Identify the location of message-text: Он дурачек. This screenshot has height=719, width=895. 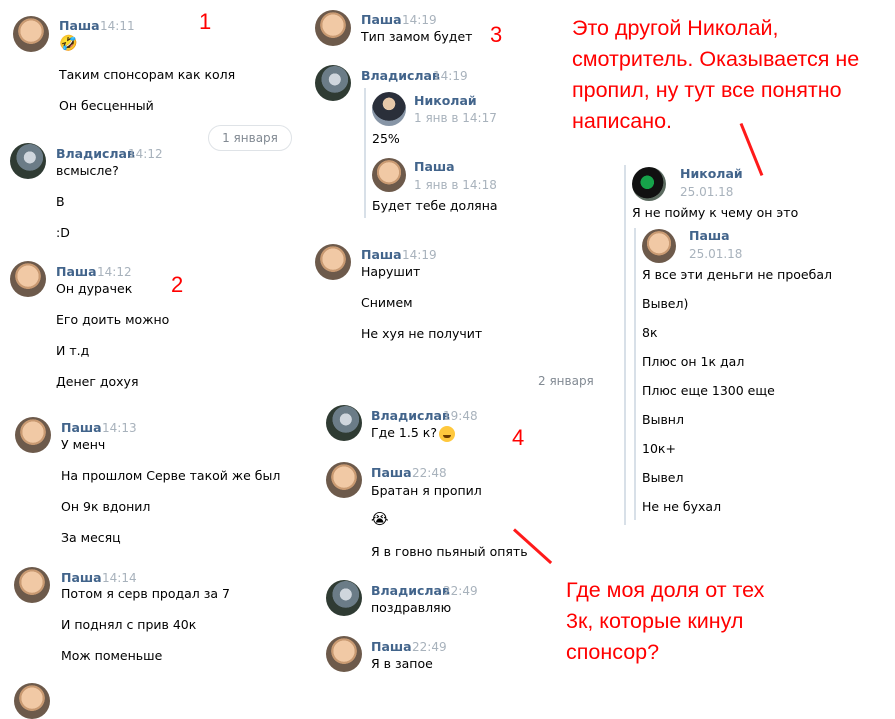
(94, 288).